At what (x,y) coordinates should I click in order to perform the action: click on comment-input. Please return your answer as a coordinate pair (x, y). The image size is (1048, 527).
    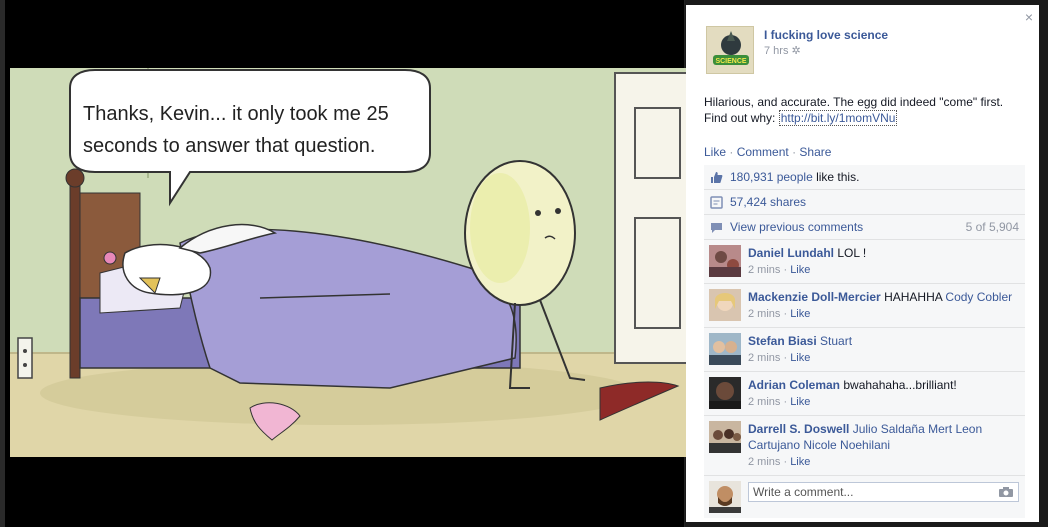
    Looking at the image, I should click on (883, 492).